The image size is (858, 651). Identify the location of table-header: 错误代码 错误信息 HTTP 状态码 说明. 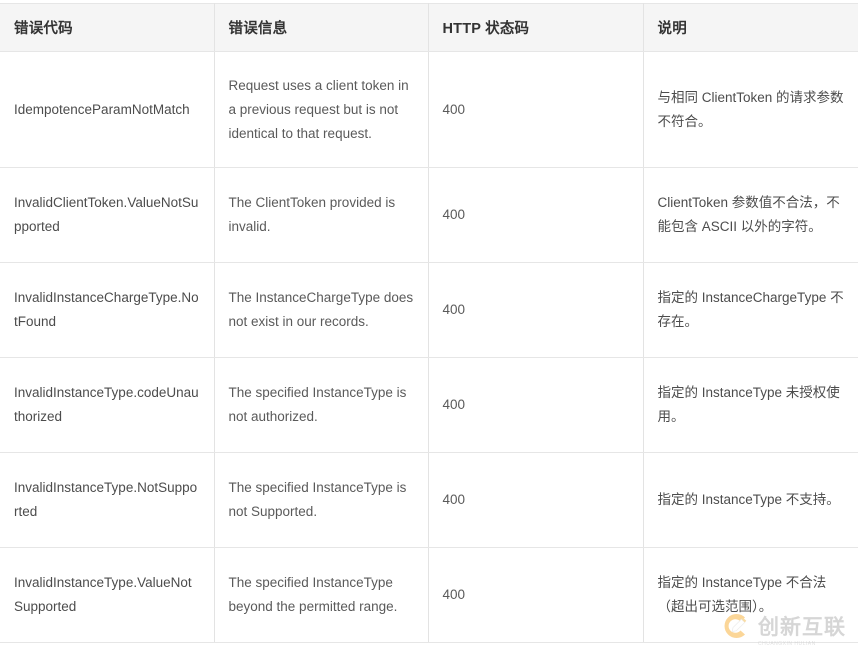
(429, 27).